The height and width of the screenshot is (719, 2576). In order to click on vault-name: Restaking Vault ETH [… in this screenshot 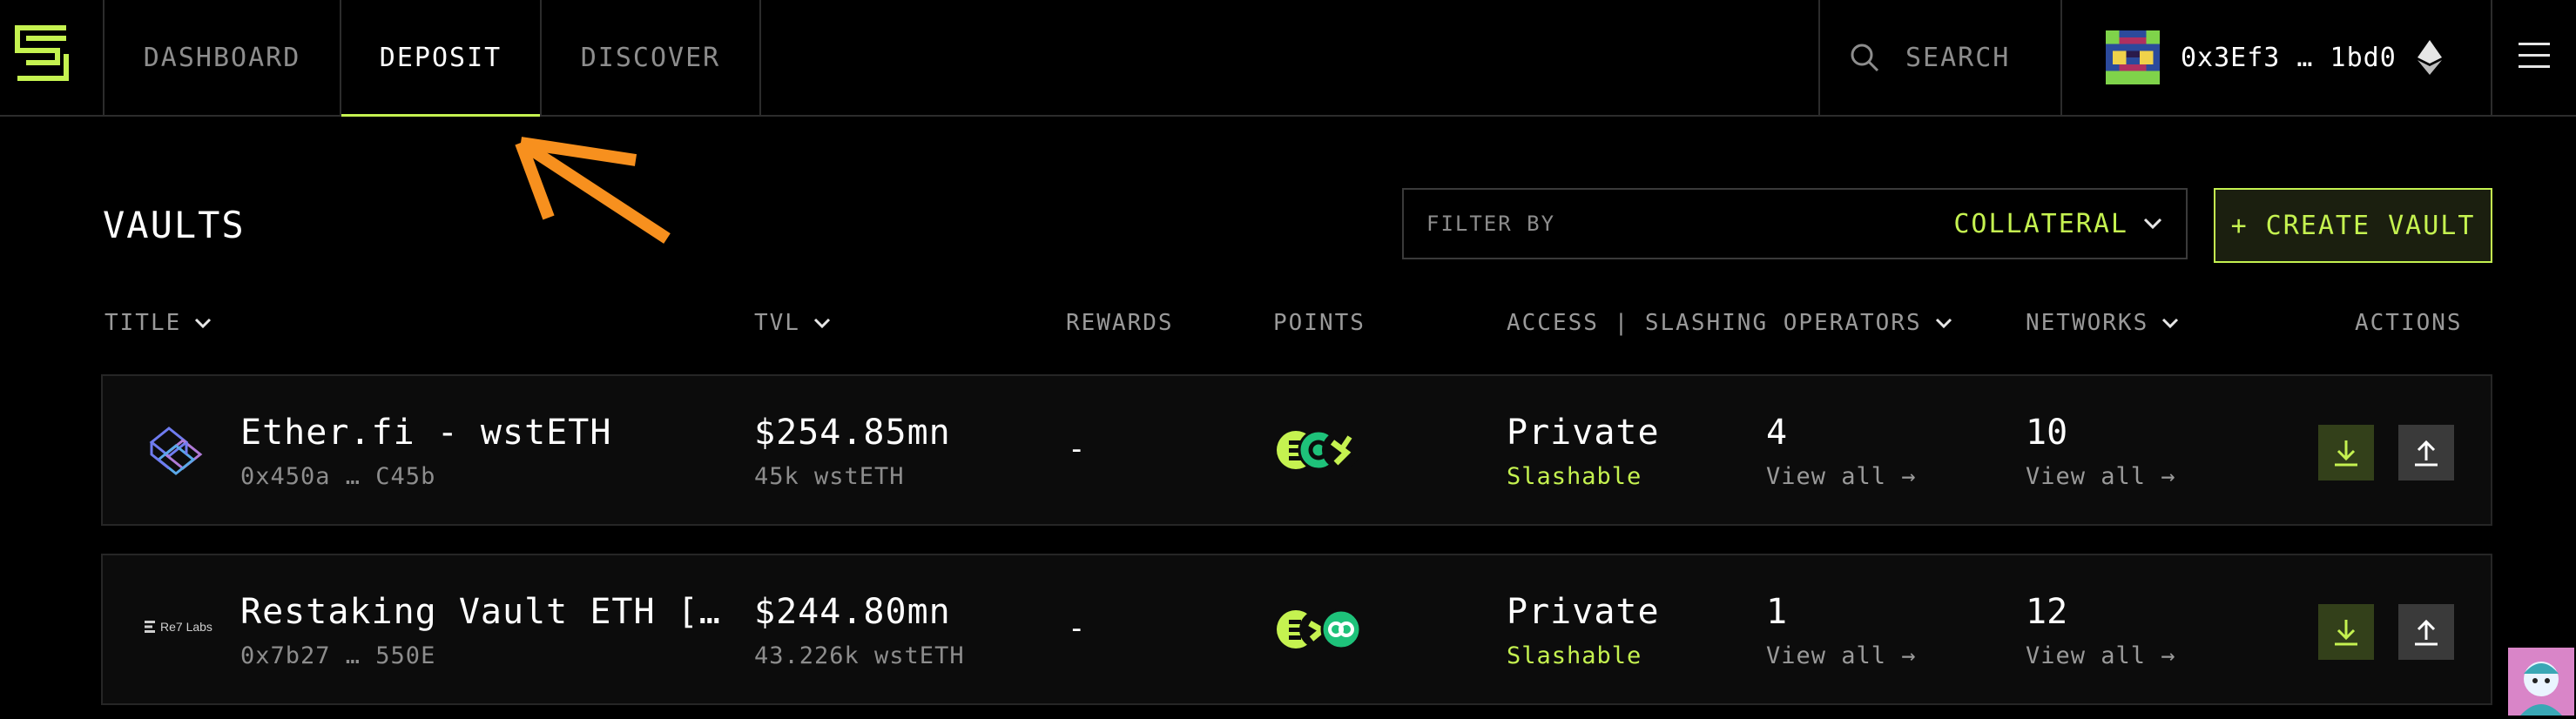, I will do `click(481, 612)`.